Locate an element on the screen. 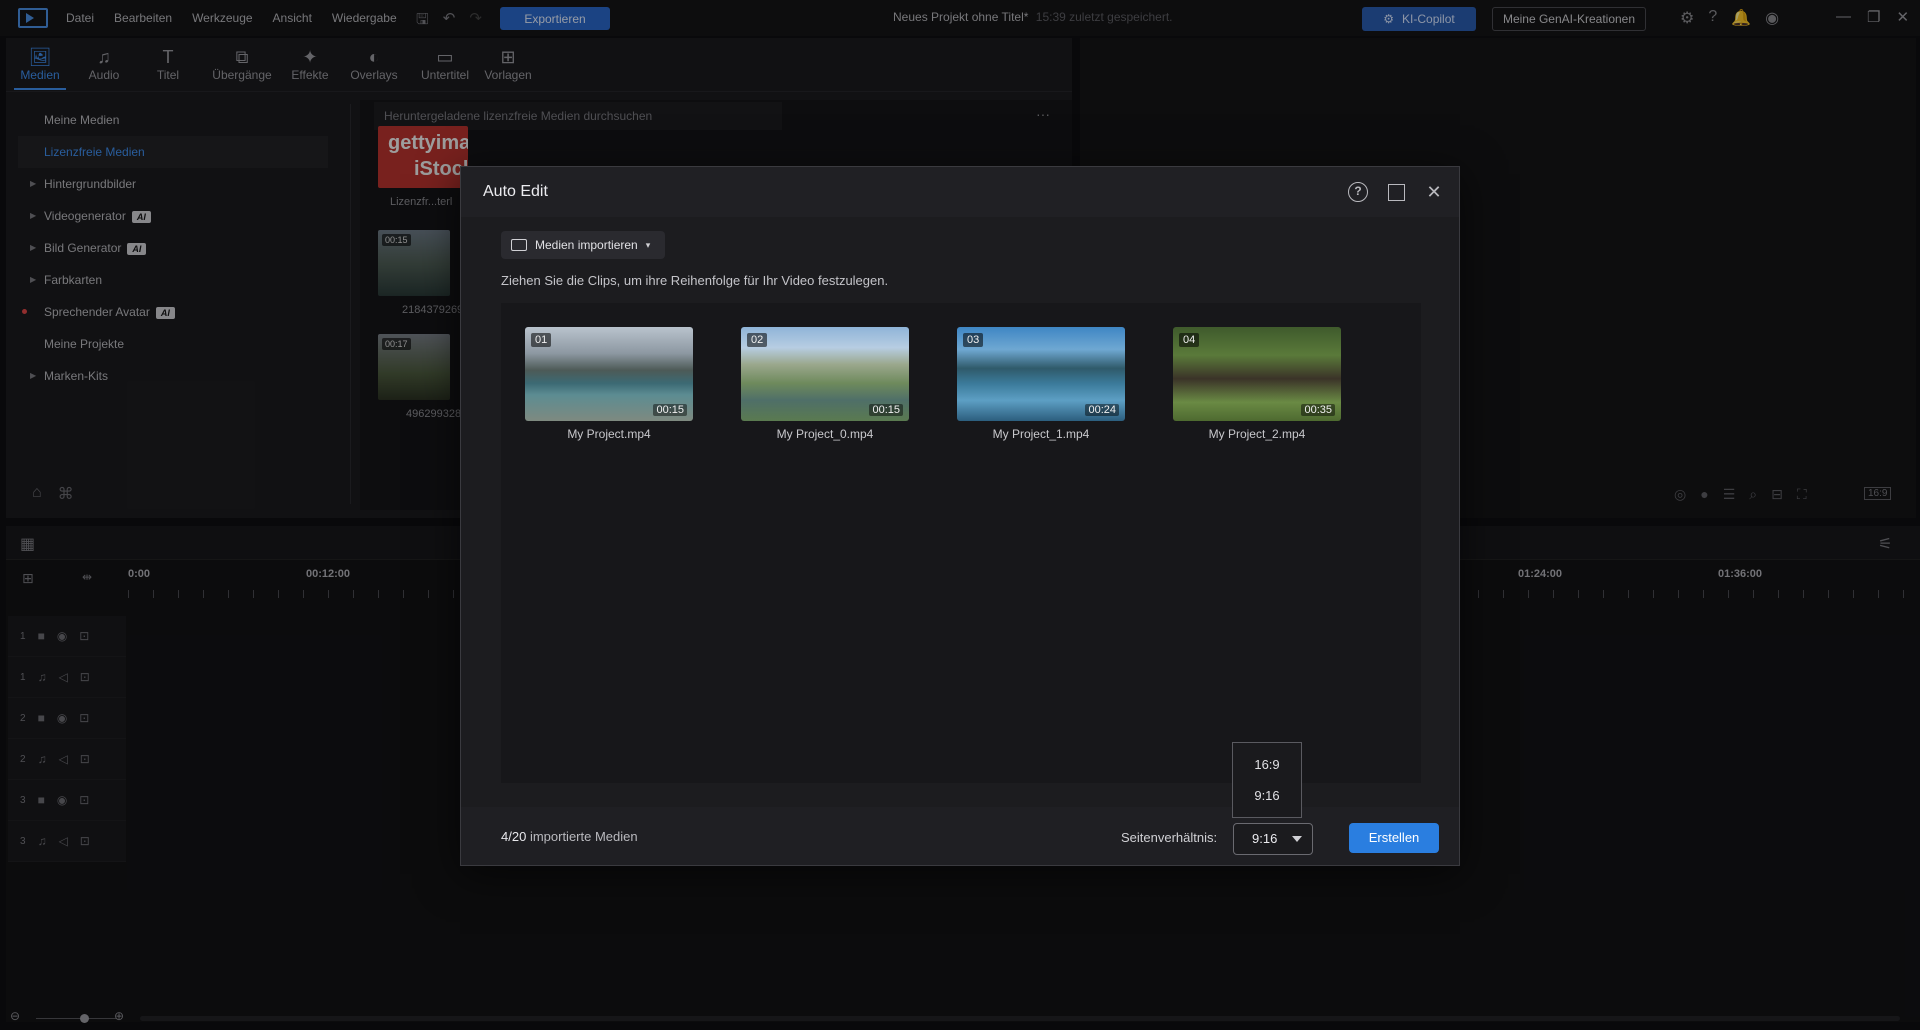 This screenshot has height=1030, width=1920. close-icon: ✕ is located at coordinates (1434, 192).